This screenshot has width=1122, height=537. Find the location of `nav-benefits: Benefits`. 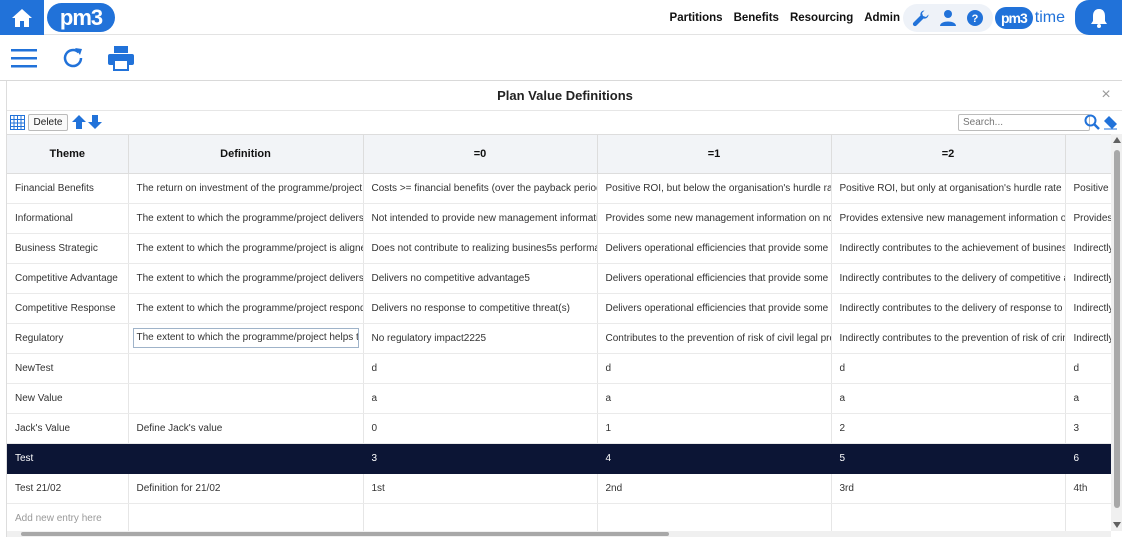

nav-benefits: Benefits is located at coordinates (756, 18).